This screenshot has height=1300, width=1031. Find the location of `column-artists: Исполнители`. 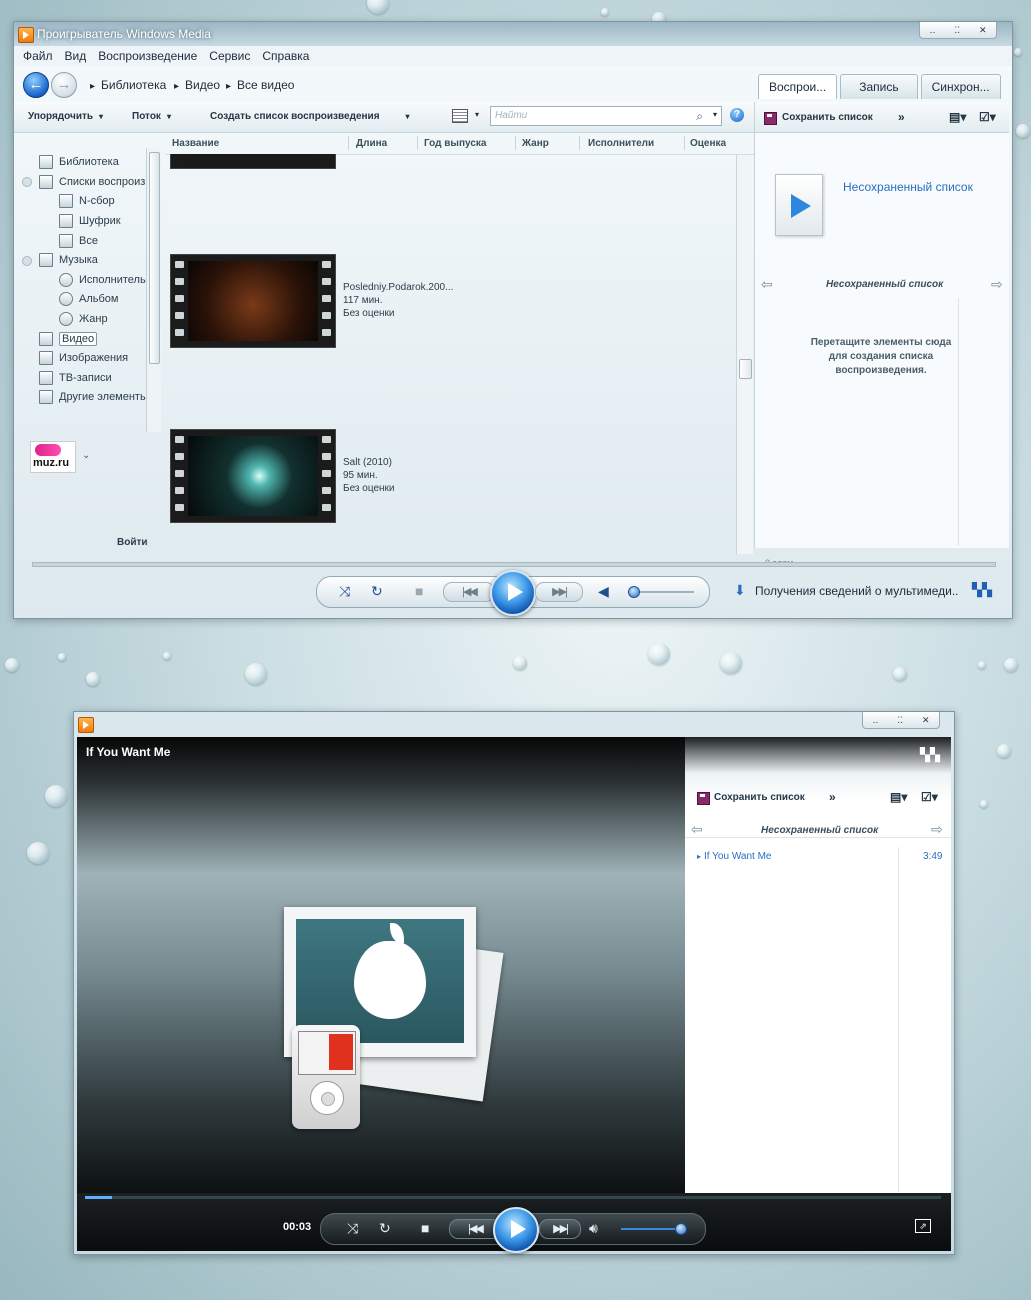

column-artists: Исполнители is located at coordinates (621, 143).